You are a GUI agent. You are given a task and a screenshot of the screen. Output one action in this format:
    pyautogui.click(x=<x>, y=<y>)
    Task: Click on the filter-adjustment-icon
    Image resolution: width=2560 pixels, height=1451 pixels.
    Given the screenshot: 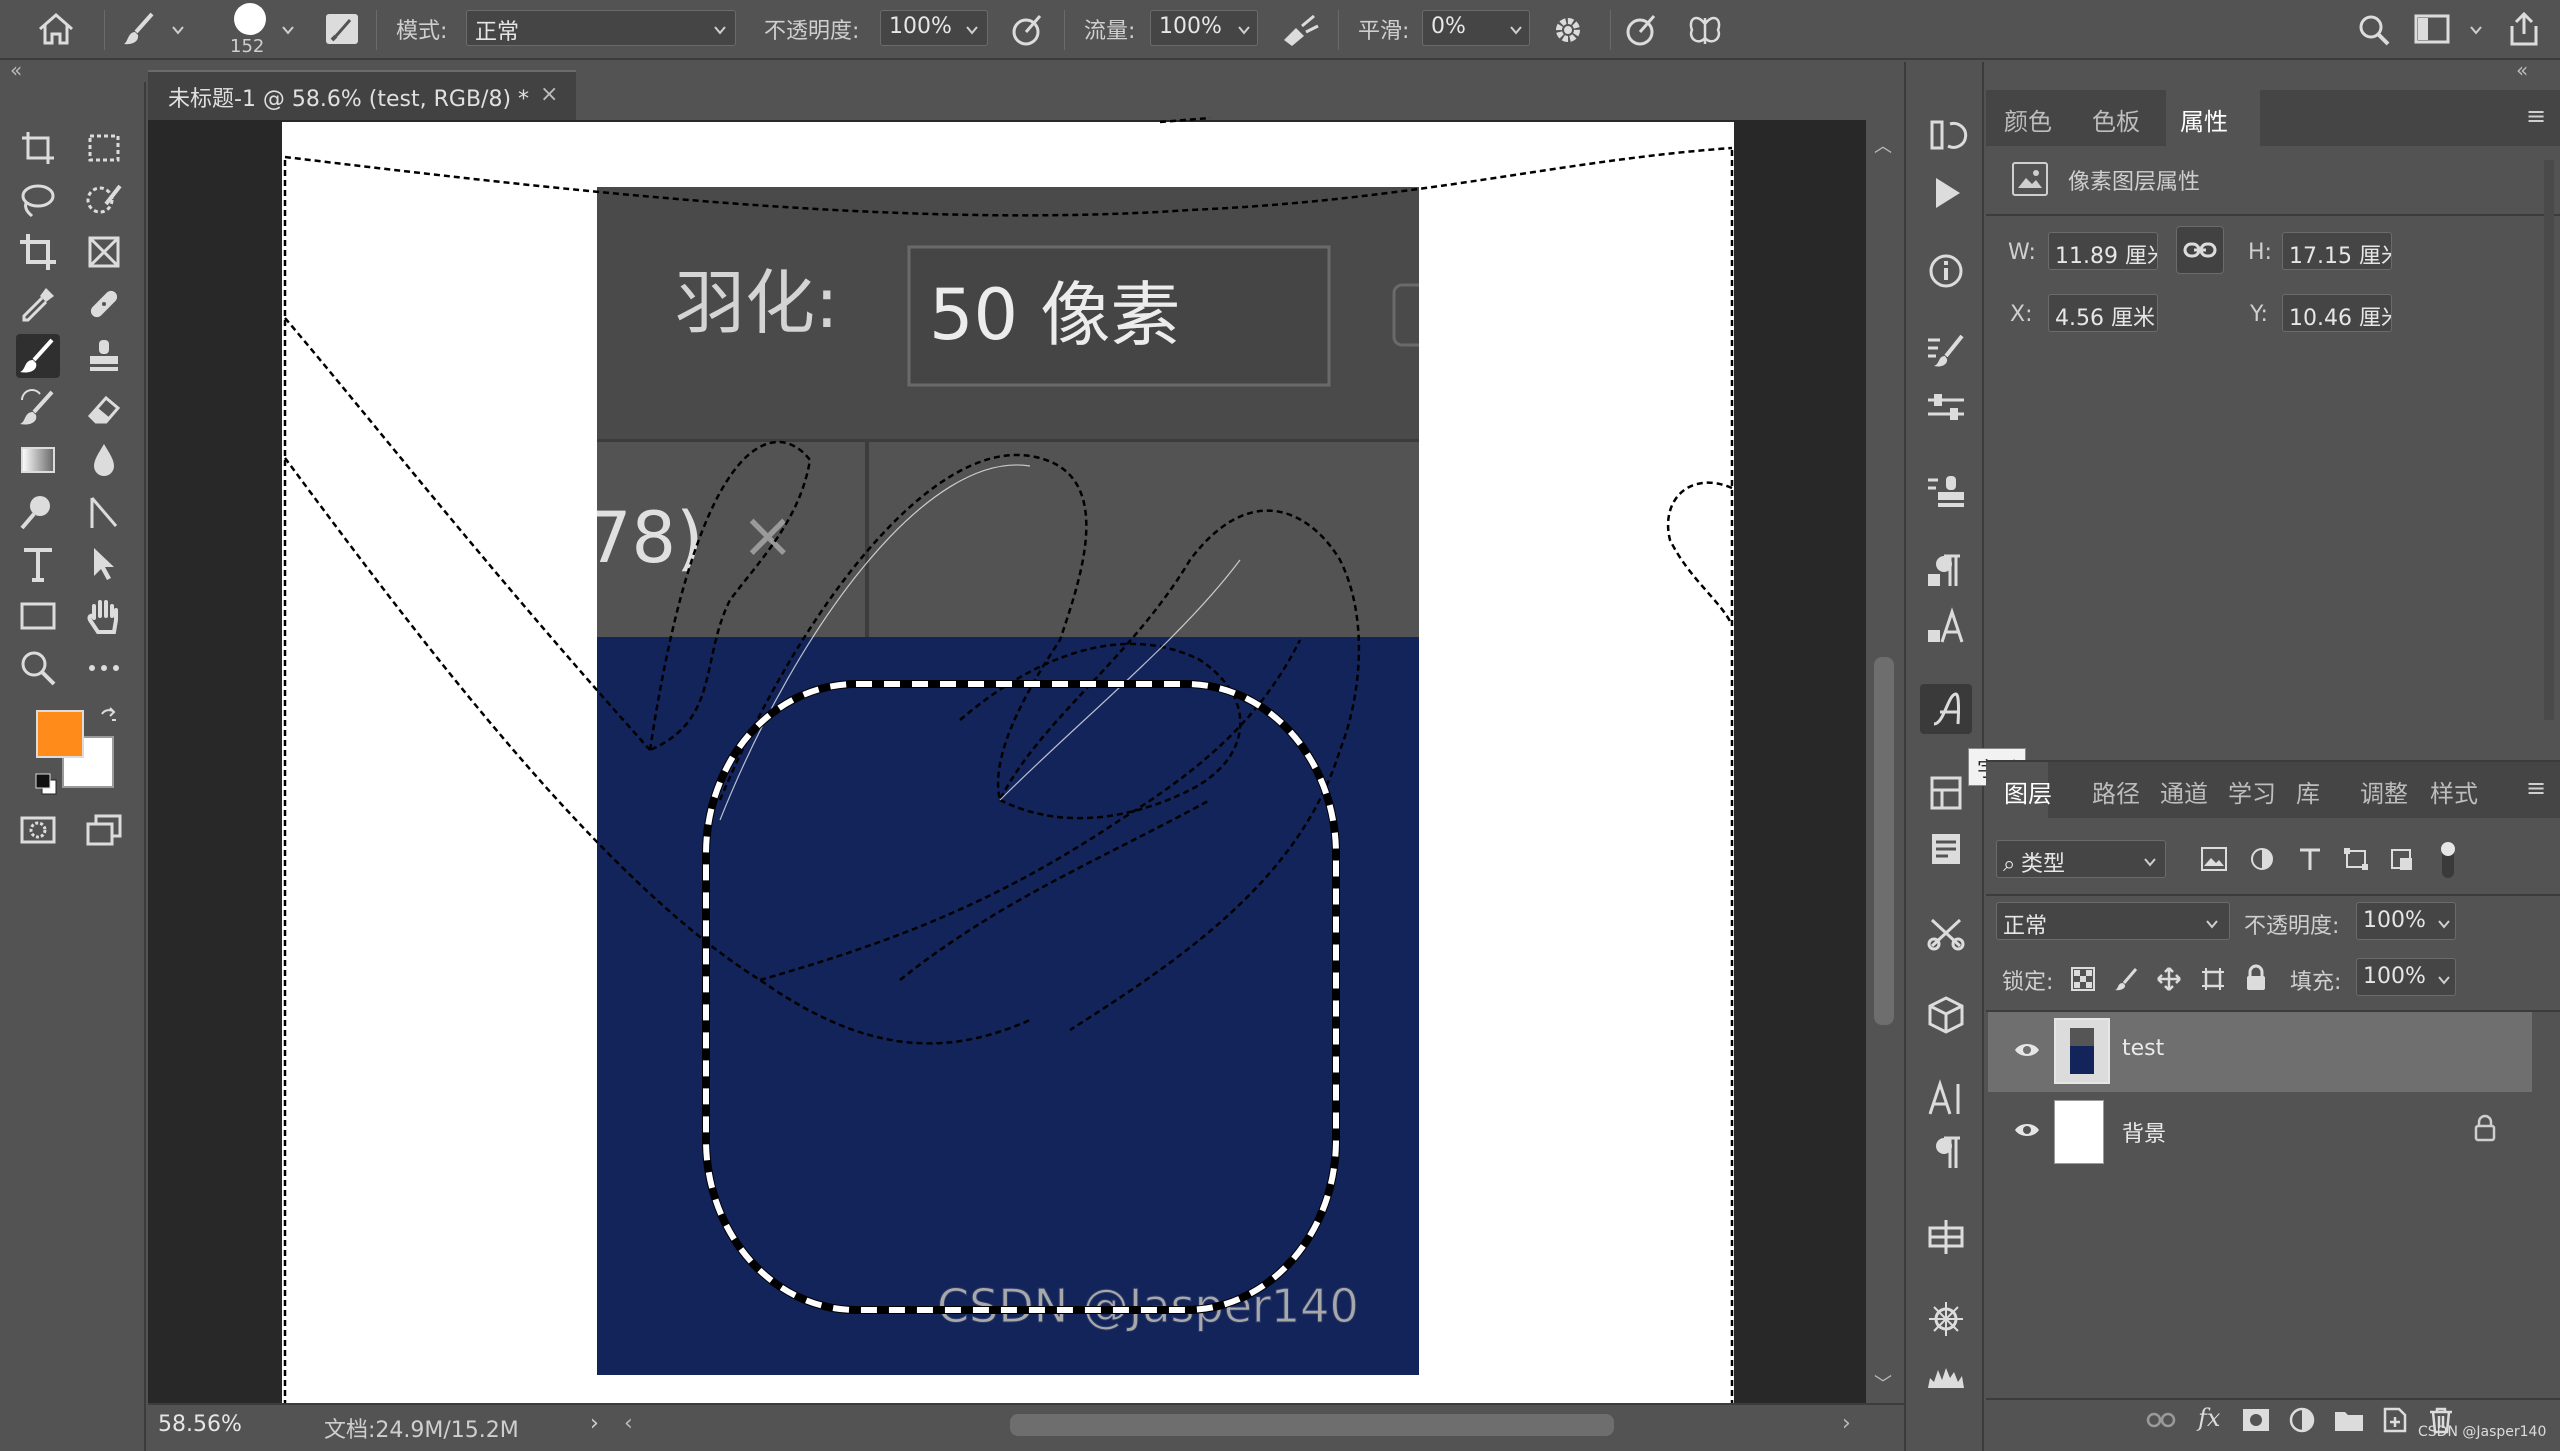 What is the action you would take?
    pyautogui.click(x=2262, y=859)
    